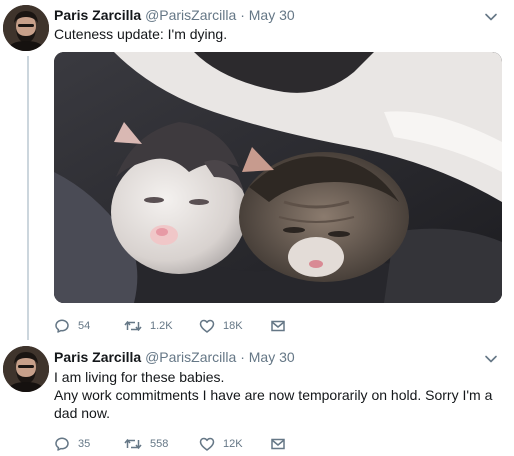  What do you see at coordinates (84, 326) in the screenshot?
I see `reply-count: 54` at bounding box center [84, 326].